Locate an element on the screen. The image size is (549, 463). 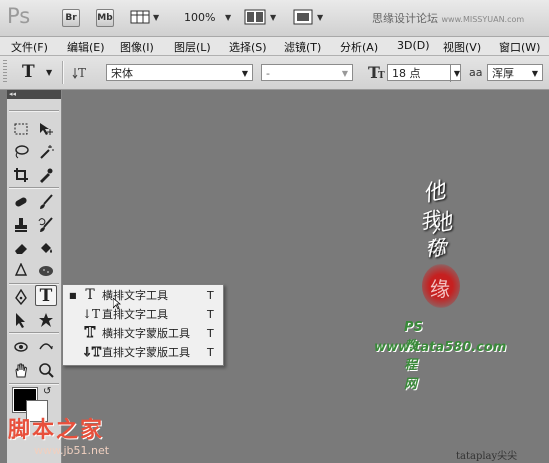
brush-icon is located at coordinates (46, 201).